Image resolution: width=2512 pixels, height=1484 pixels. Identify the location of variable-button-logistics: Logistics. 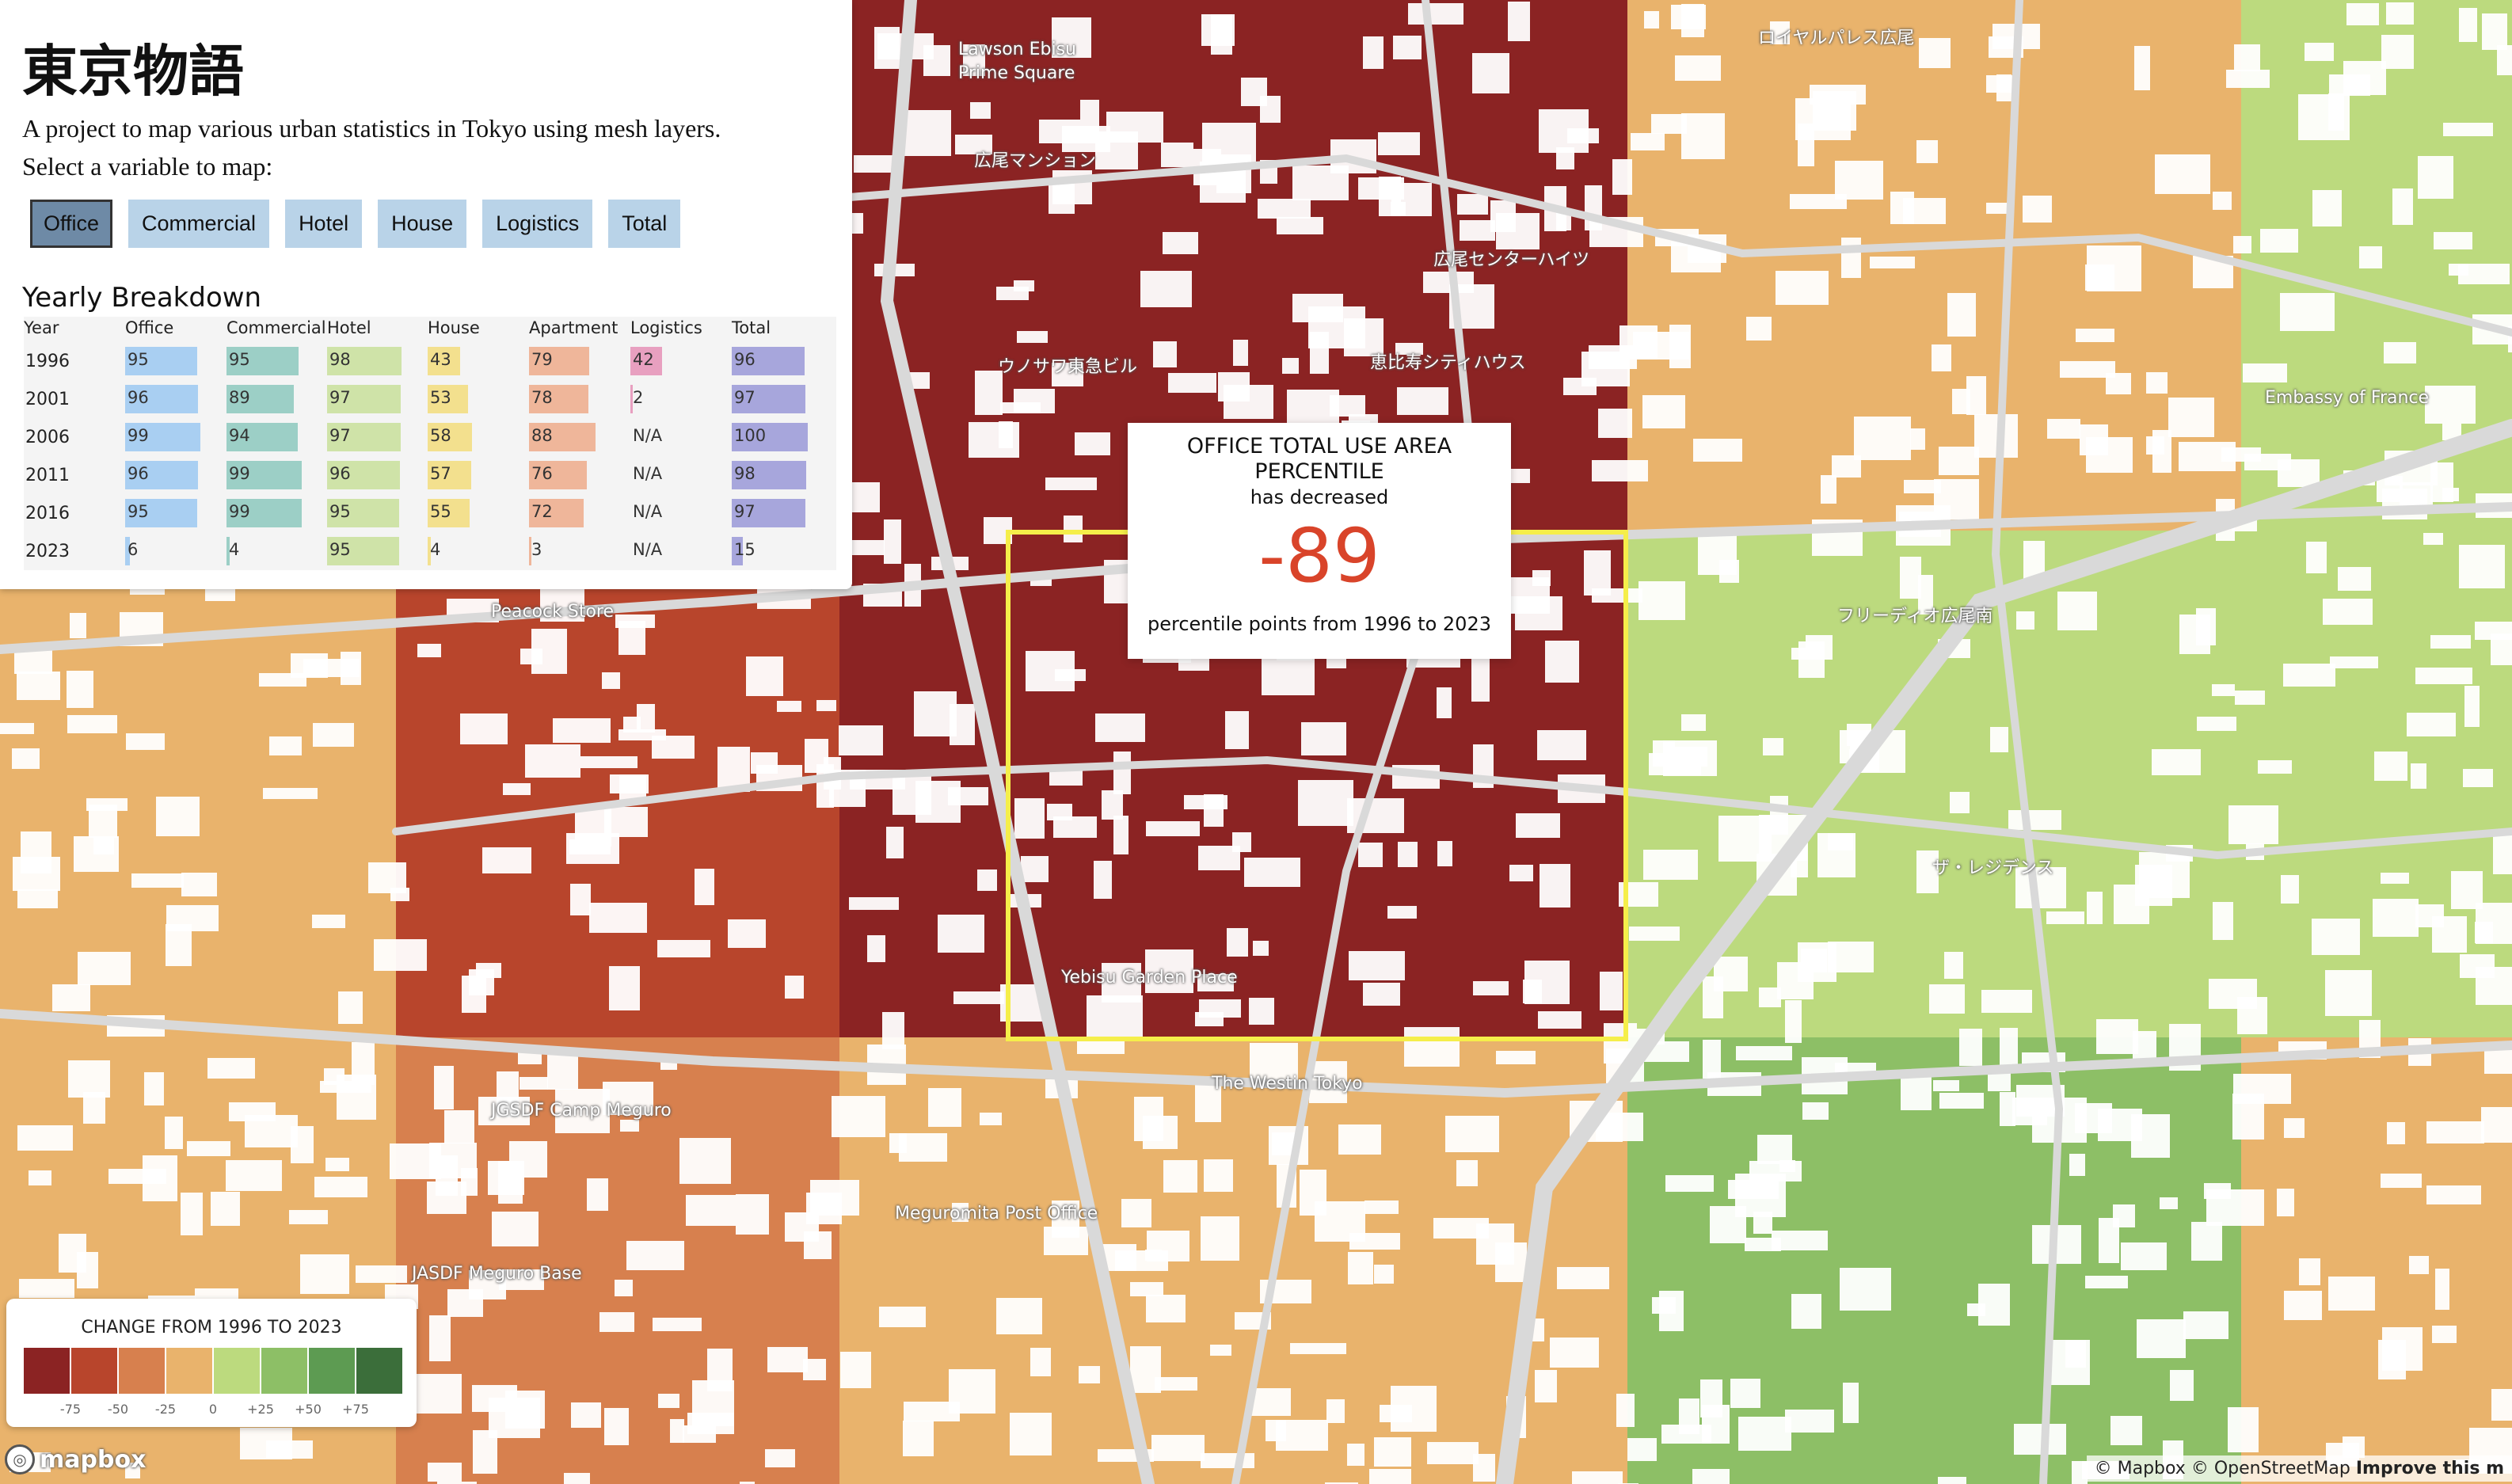
(537, 224).